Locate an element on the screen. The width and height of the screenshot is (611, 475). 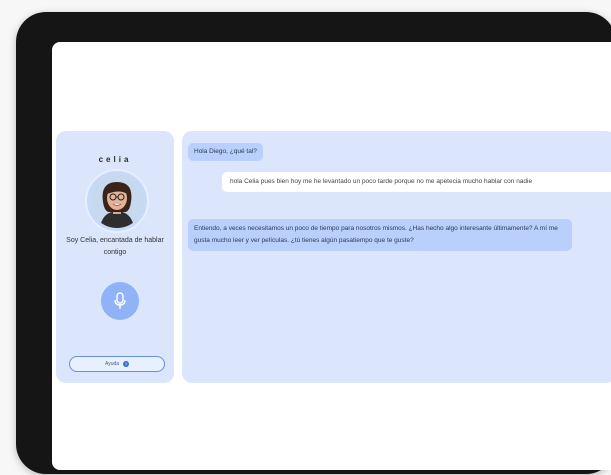
assistant-name: celia is located at coordinates (115, 159).